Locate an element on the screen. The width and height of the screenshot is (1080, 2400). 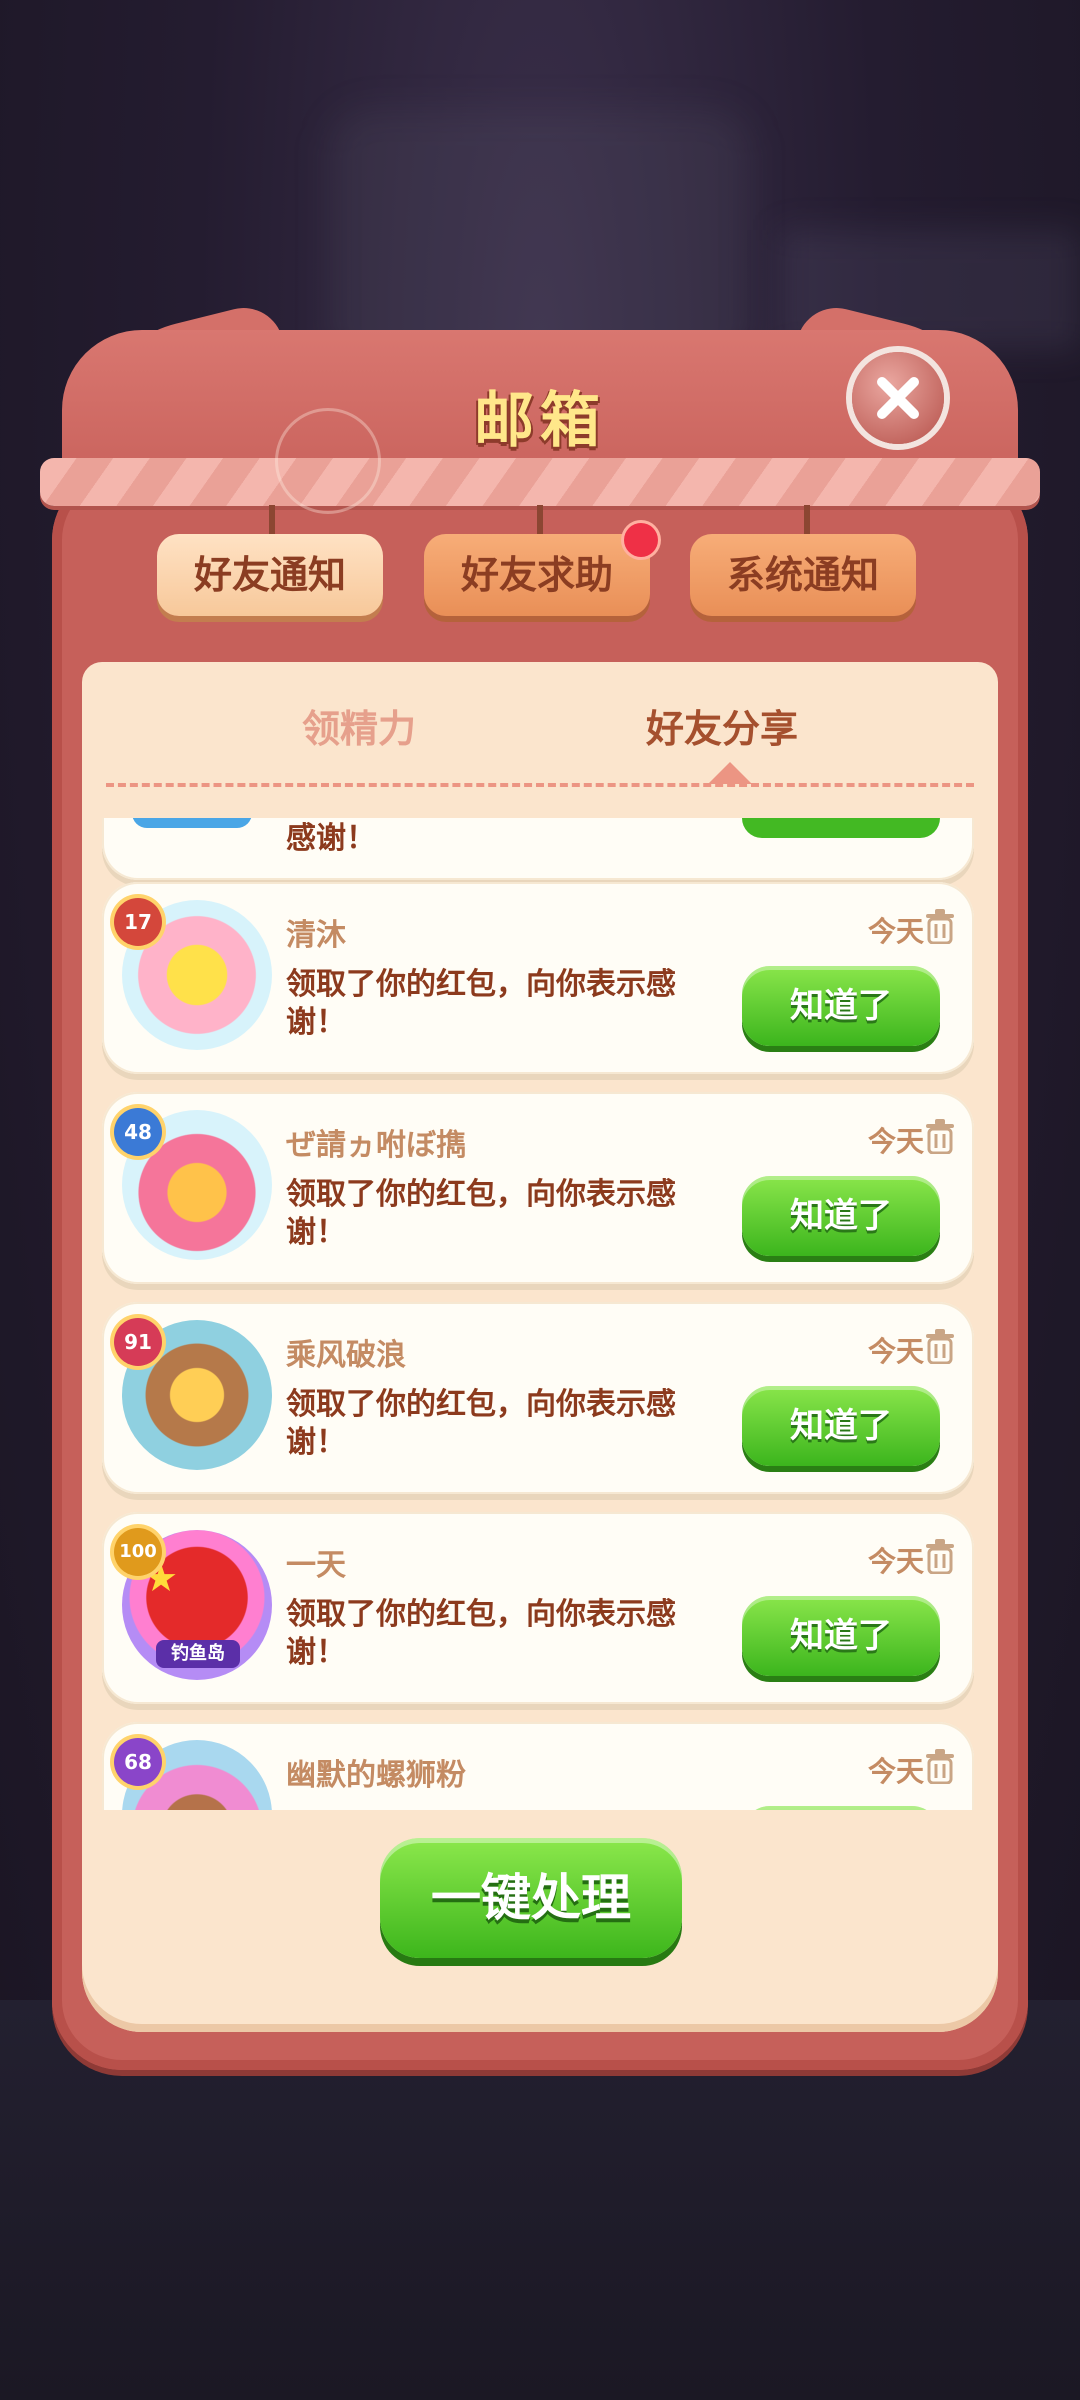
sender-name: 一天 is located at coordinates (316, 1565).